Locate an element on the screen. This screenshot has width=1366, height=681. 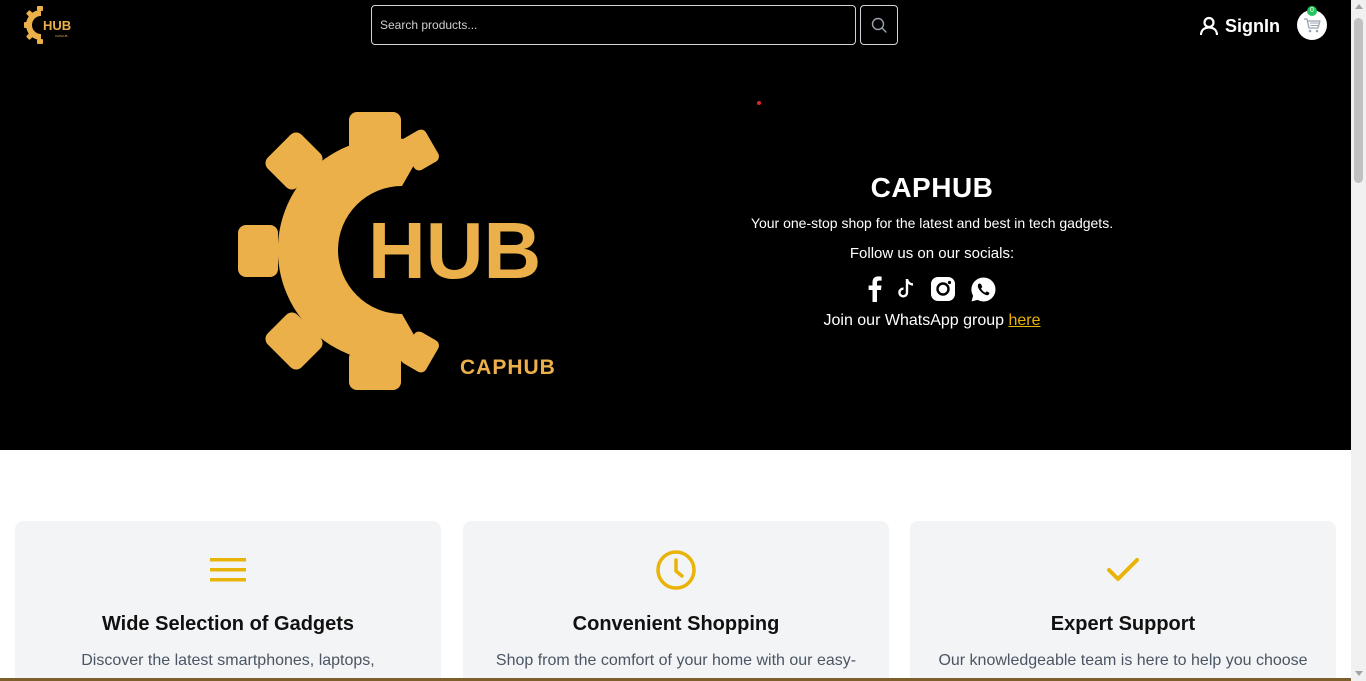
feature-title: Expert Support is located at coordinates (1123, 624).